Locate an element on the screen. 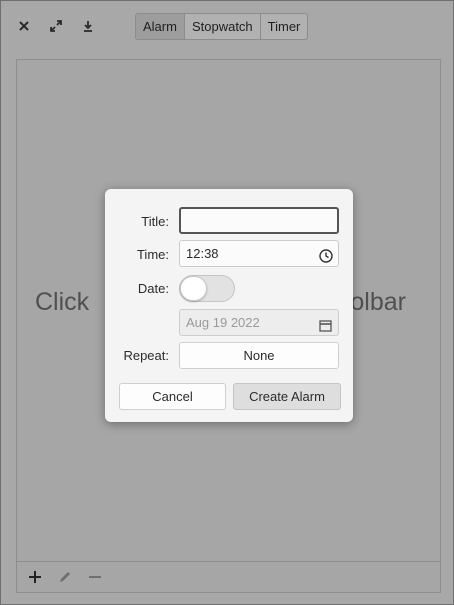 The image size is (454, 605). repeat-selector: None is located at coordinates (259, 355).